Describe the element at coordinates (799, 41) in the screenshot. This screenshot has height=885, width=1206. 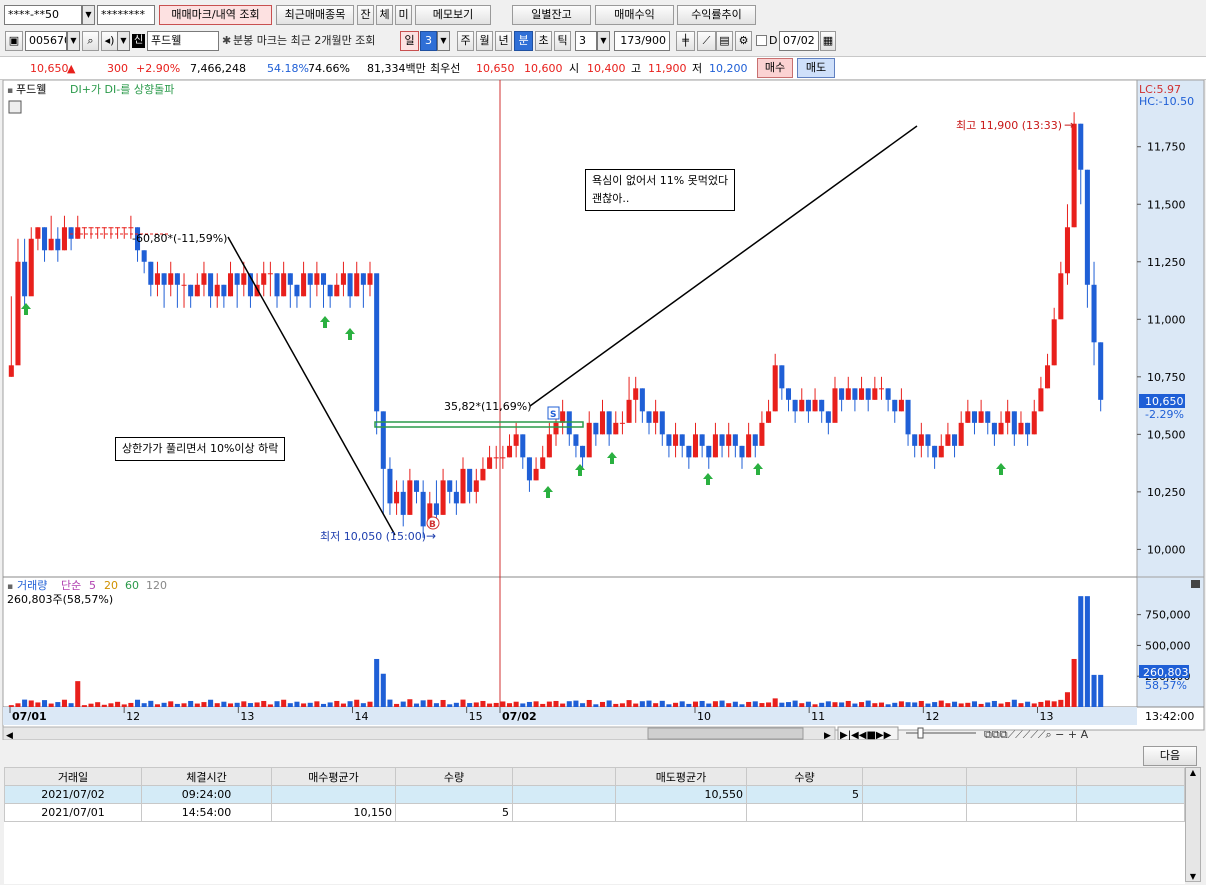
I see `date-input: 07/02` at that location.